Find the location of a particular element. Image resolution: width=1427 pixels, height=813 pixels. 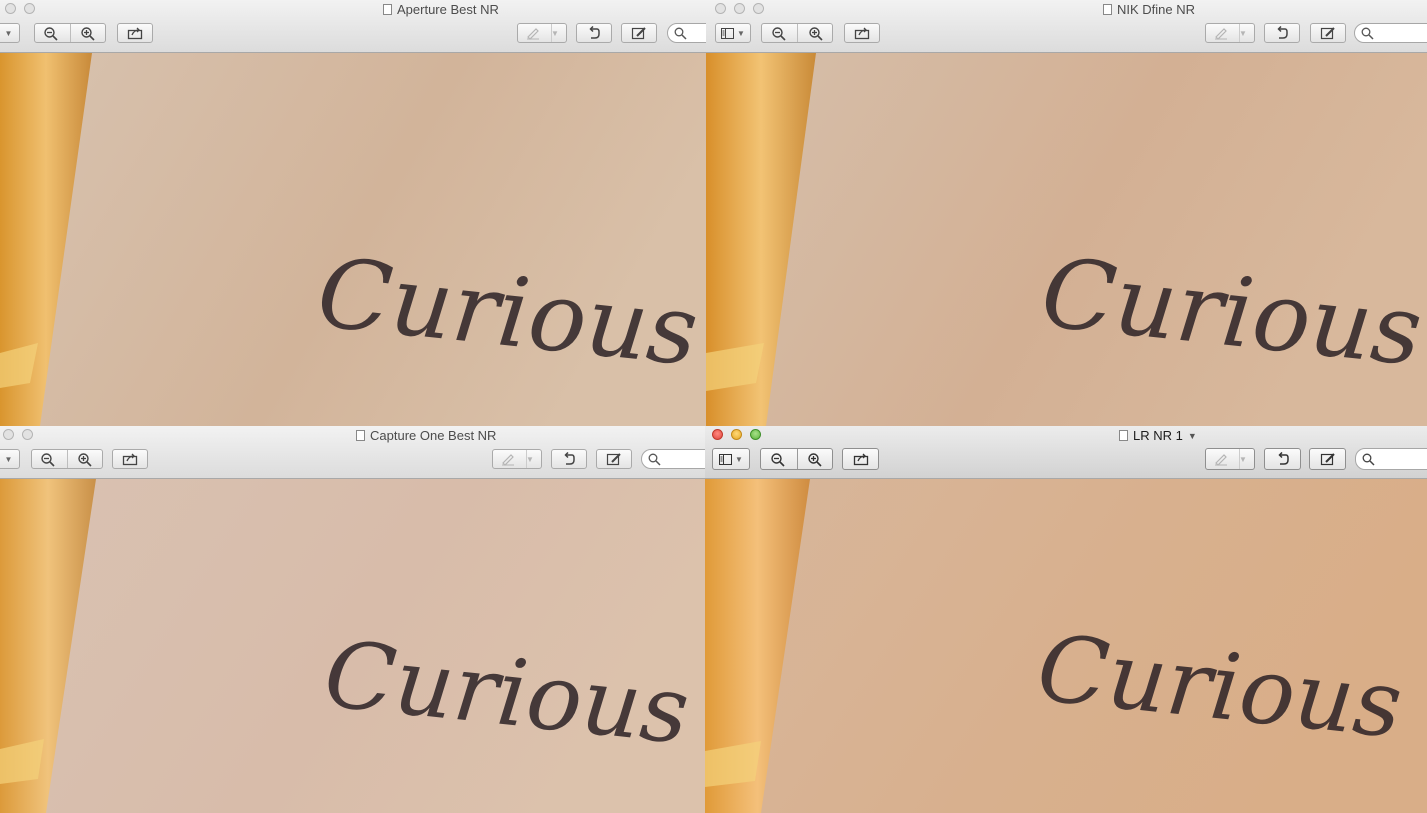

window-title: Capture One Best NR is located at coordinates (426, 435).